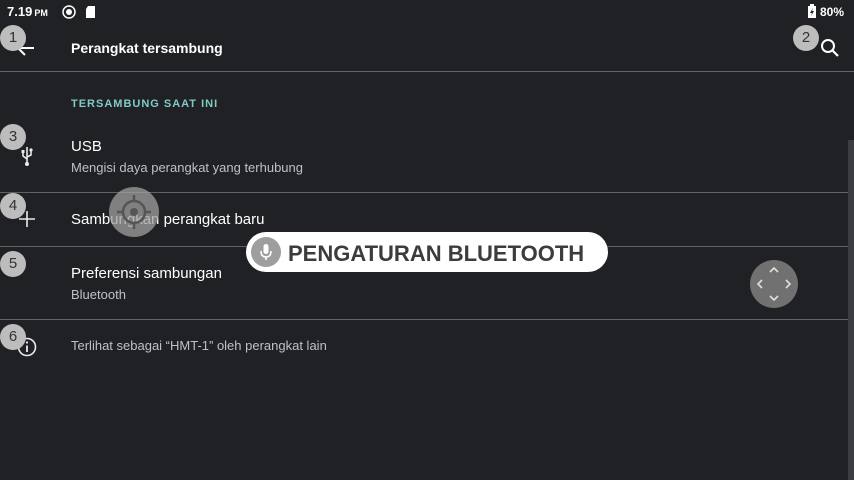 The height and width of the screenshot is (480, 854). Describe the element at coordinates (427, 12) in the screenshot. I see `status-bar: 7.19 PM 80%` at that location.